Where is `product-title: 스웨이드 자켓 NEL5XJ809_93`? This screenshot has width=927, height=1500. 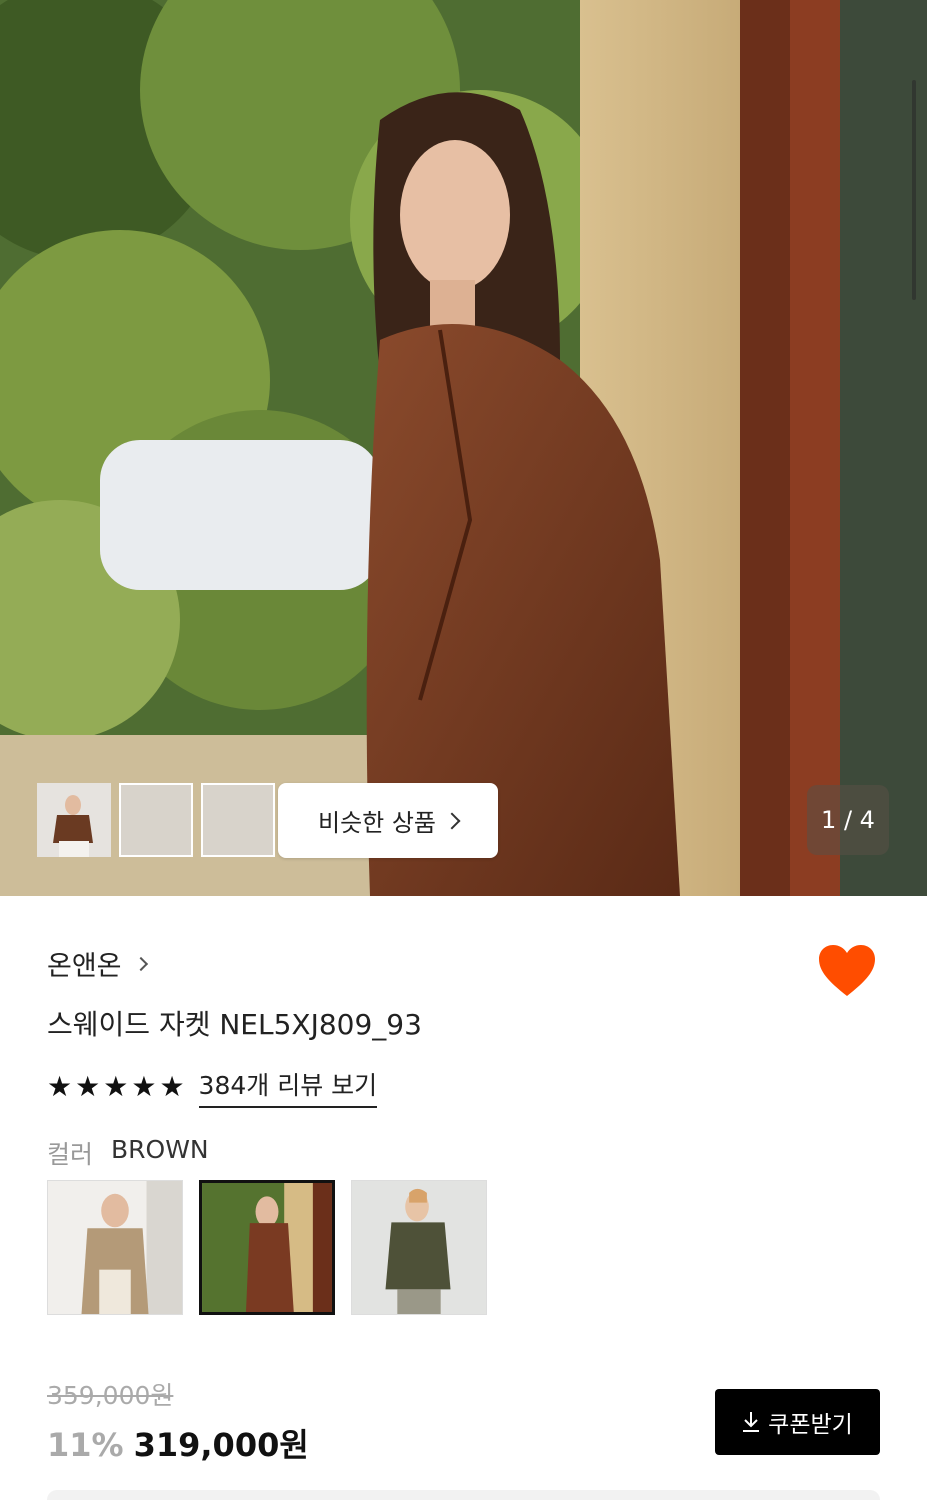 product-title: 스웨이드 자켓 NEL5XJ809_93 is located at coordinates (234, 1024).